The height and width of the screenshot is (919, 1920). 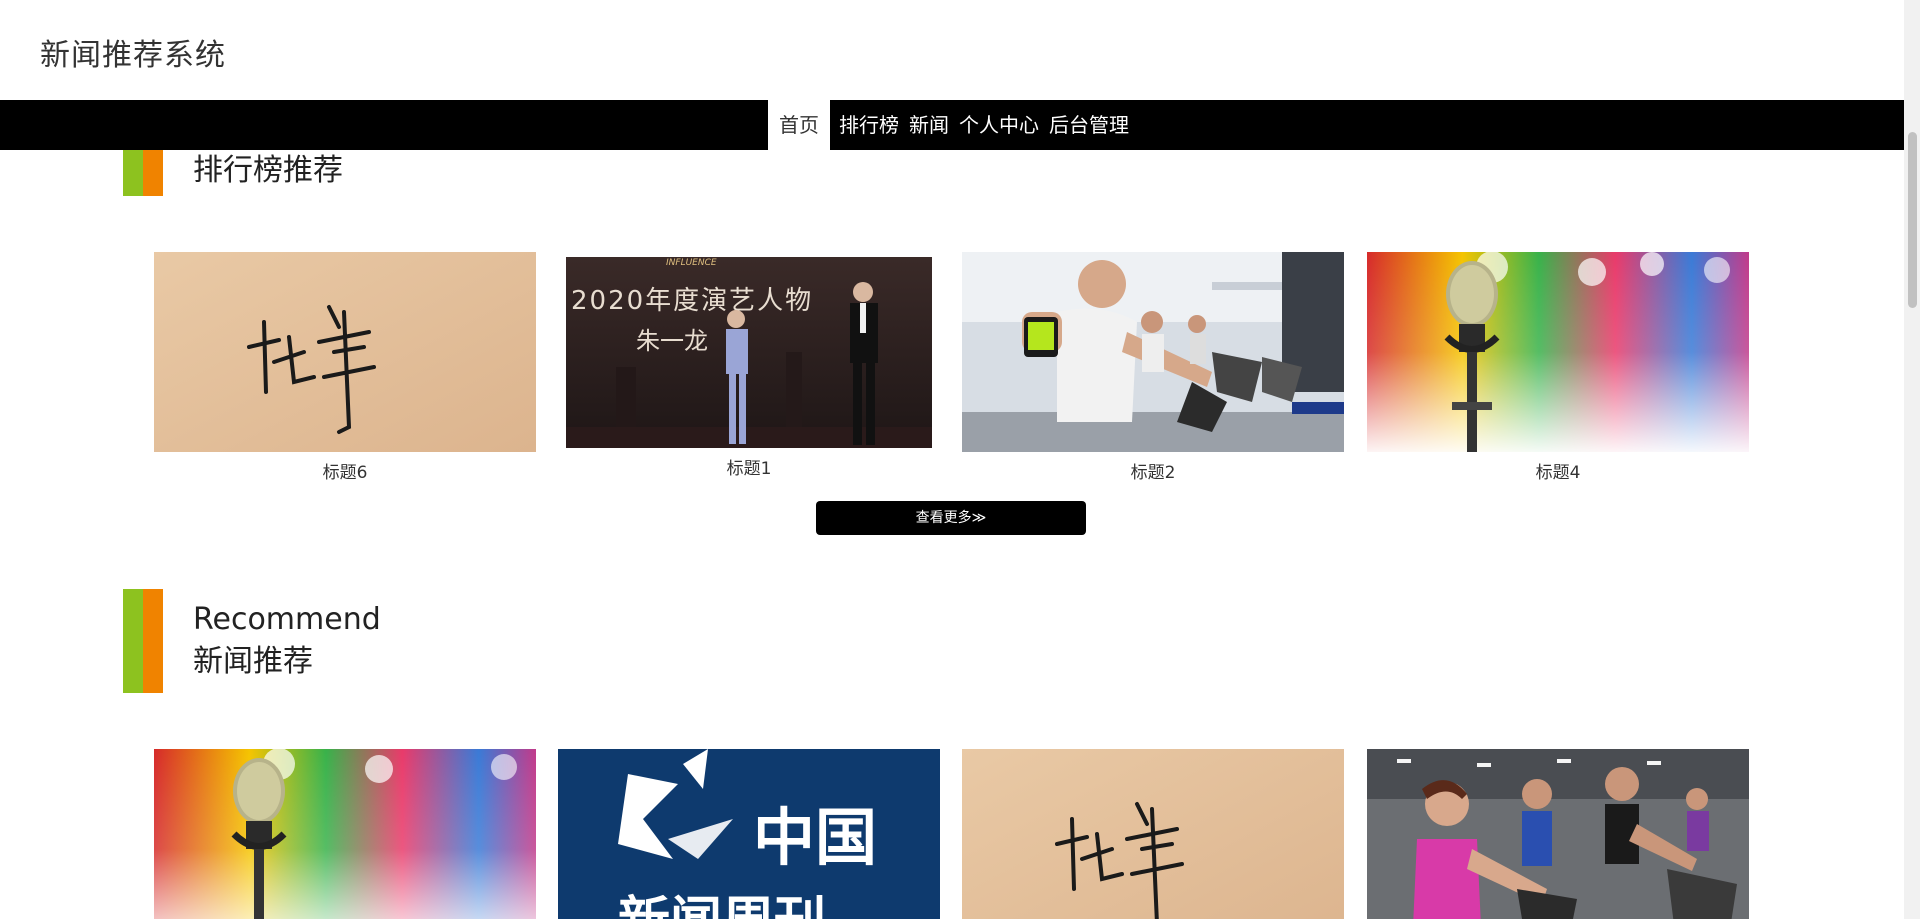 What do you see at coordinates (929, 125) in the screenshot?
I see `nav-item-news: 新闻` at bounding box center [929, 125].